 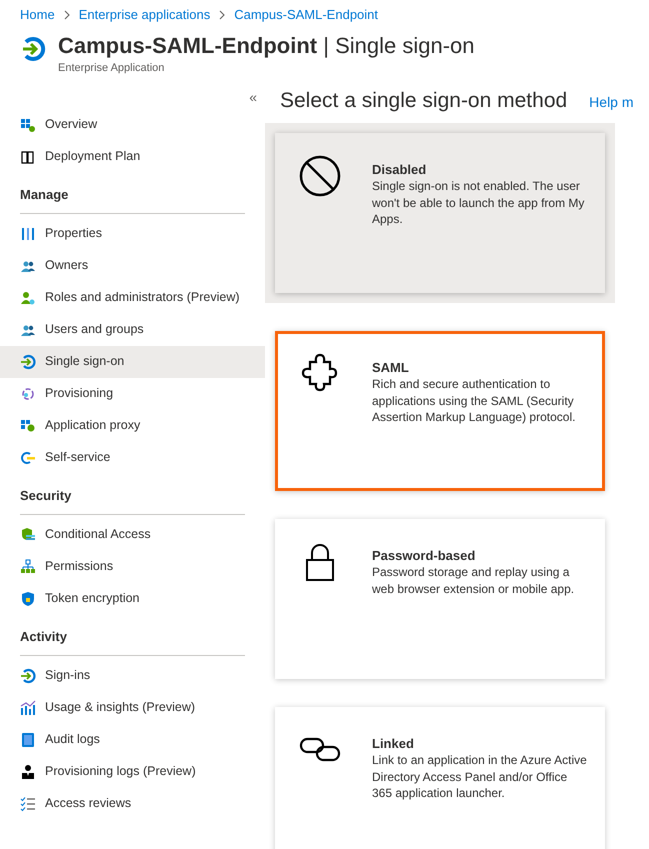 I want to click on method-title: Password-based, so click(x=424, y=556).